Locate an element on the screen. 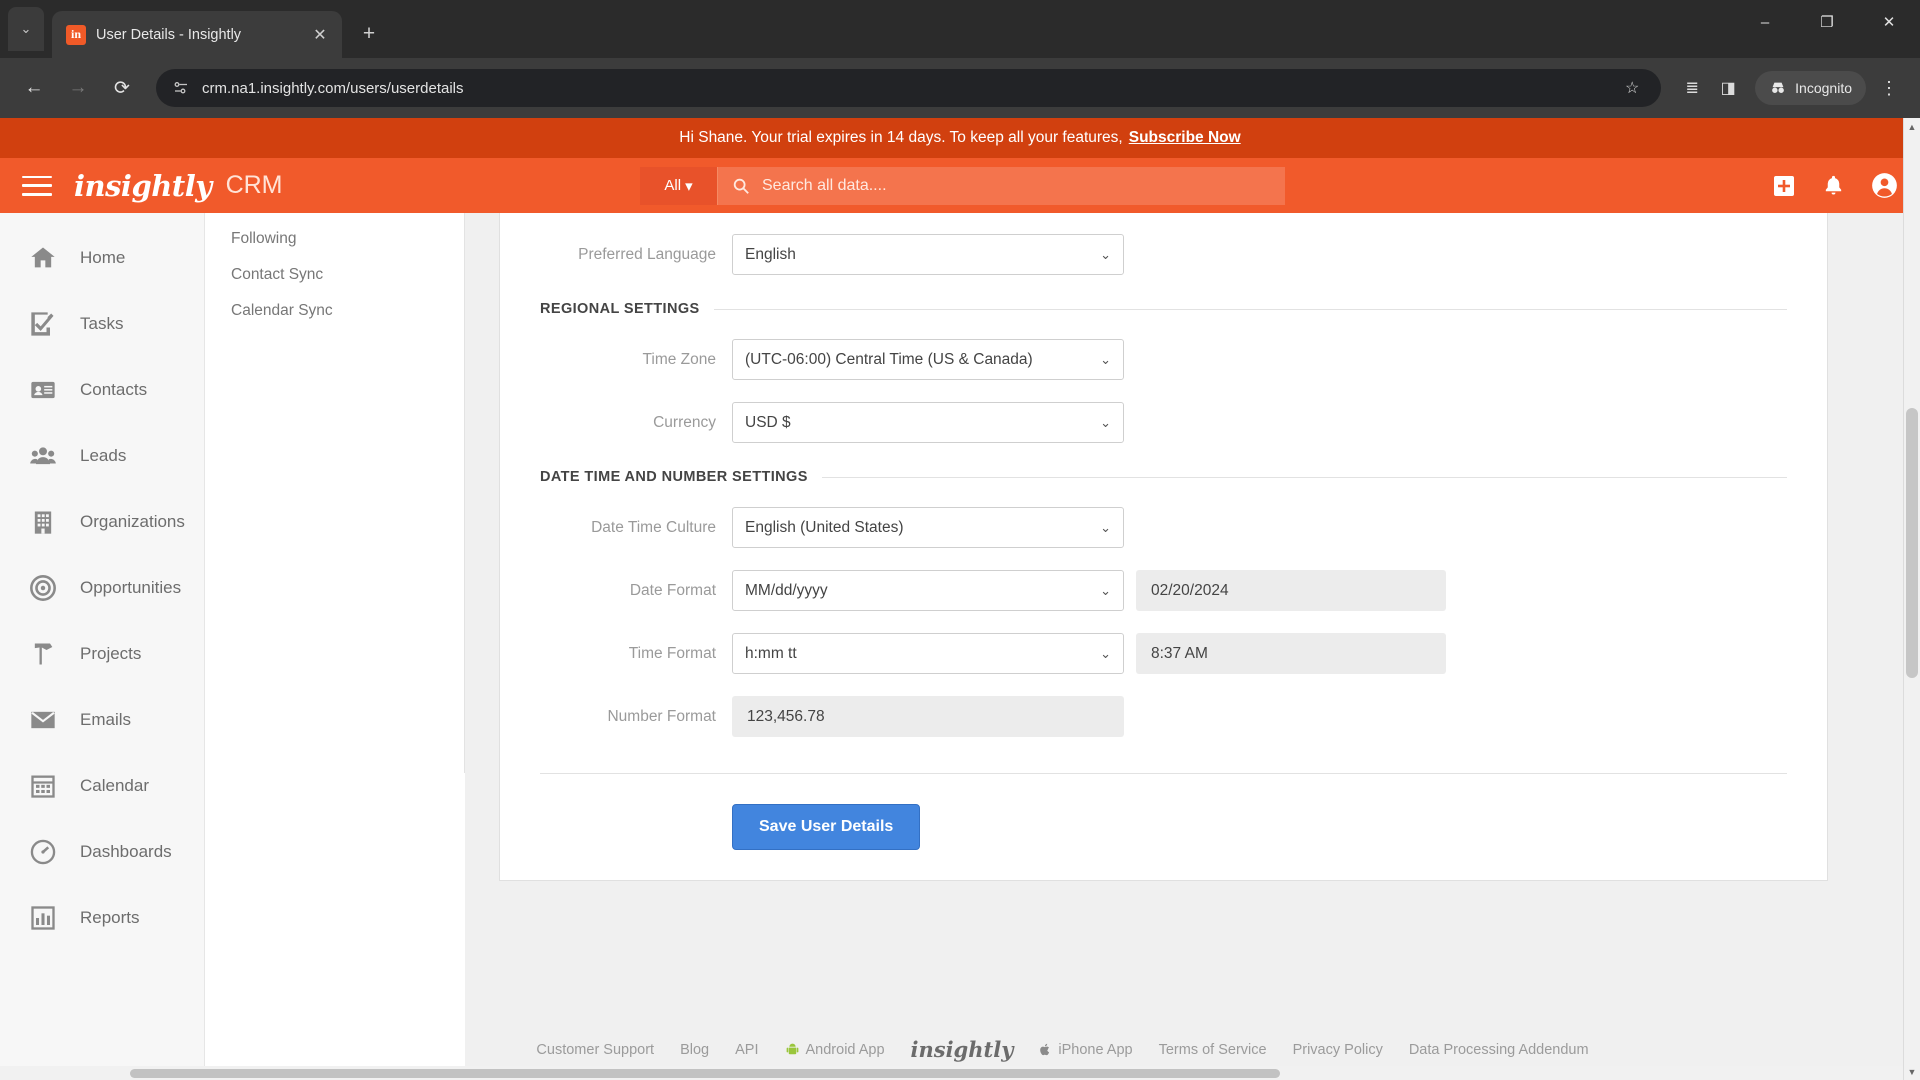 This screenshot has width=1920, height=1080. search-scope-dropdown: All ▾ is located at coordinates (679, 185).